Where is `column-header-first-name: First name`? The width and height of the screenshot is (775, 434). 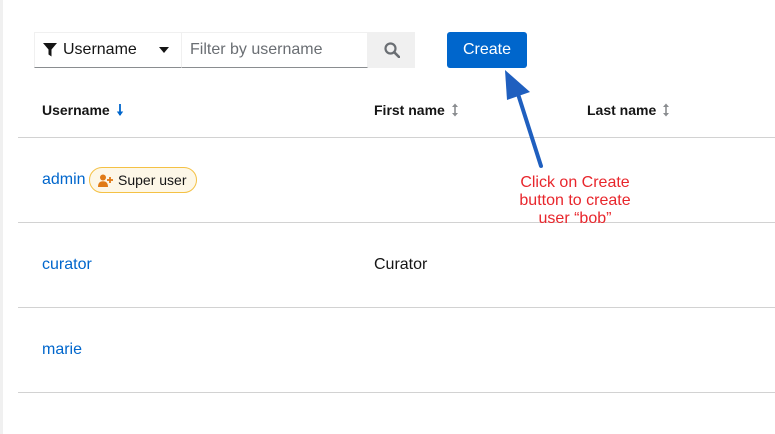 column-header-first-name: First name is located at coordinates (416, 110).